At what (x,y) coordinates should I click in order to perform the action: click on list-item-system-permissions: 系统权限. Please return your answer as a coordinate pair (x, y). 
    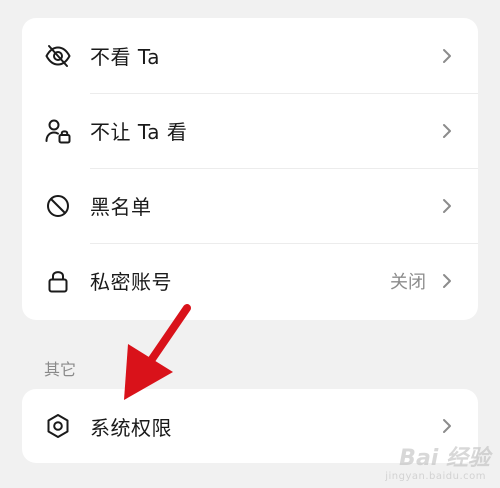
    Looking at the image, I should click on (250, 426).